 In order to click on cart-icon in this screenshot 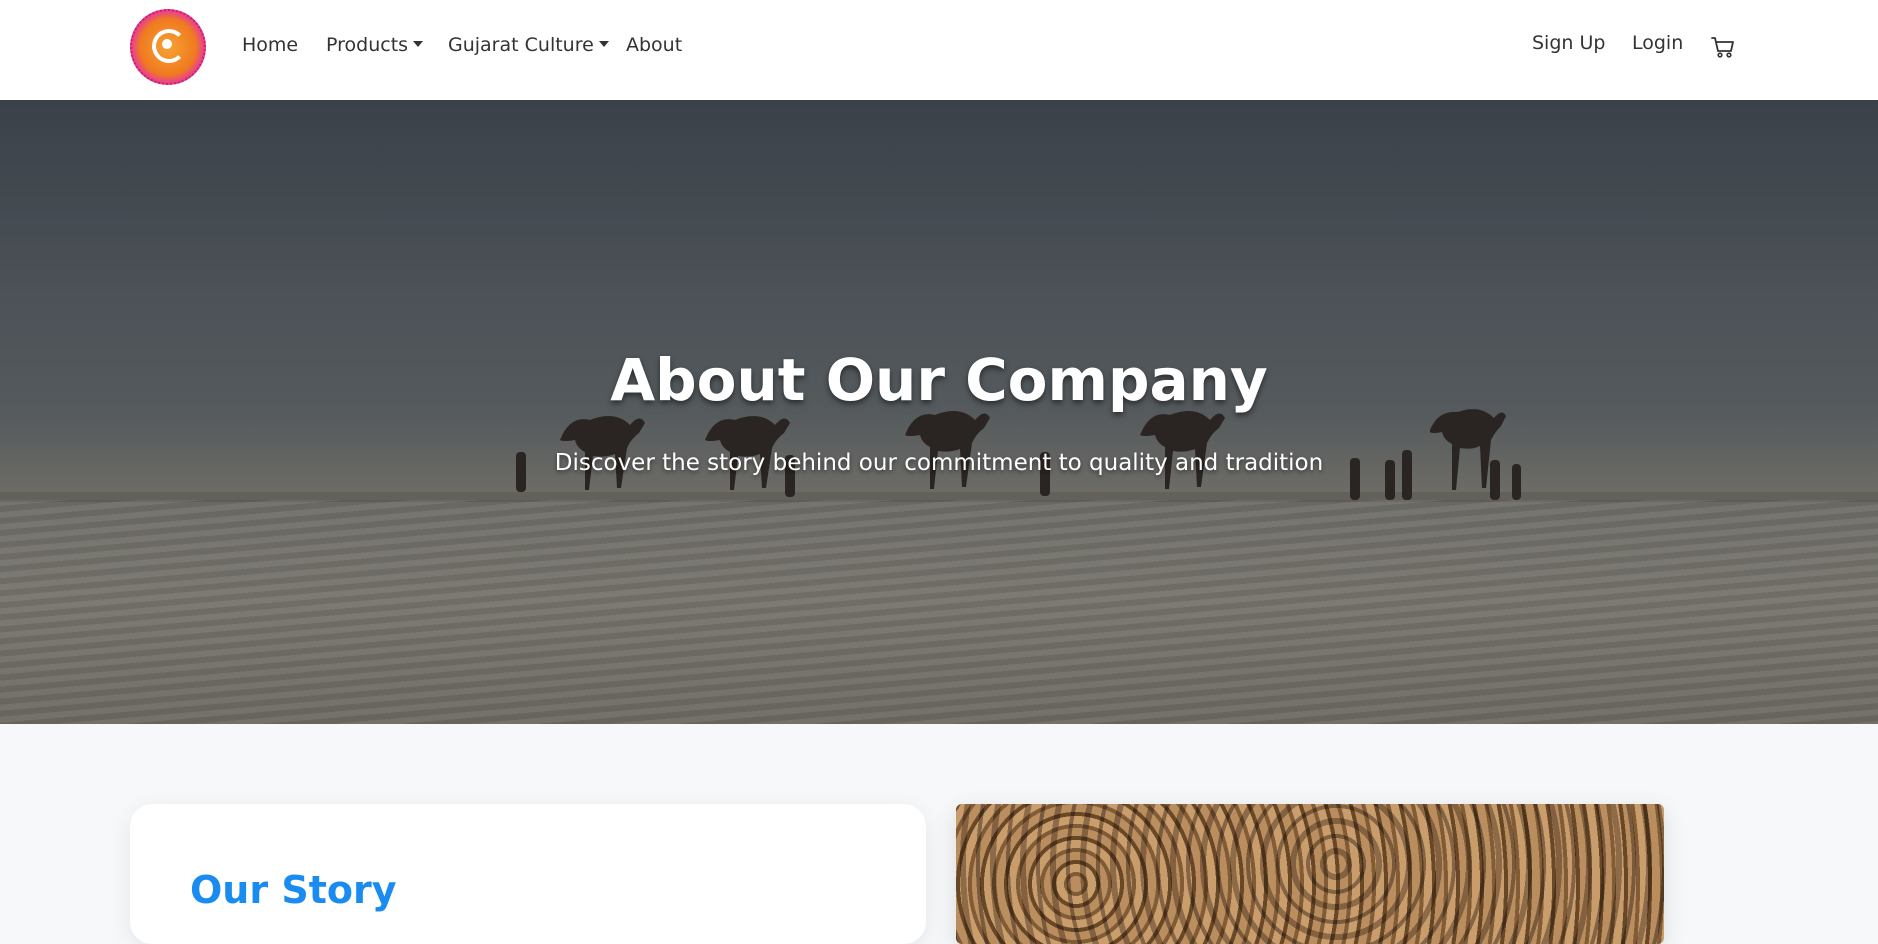, I will do `click(1723, 47)`.